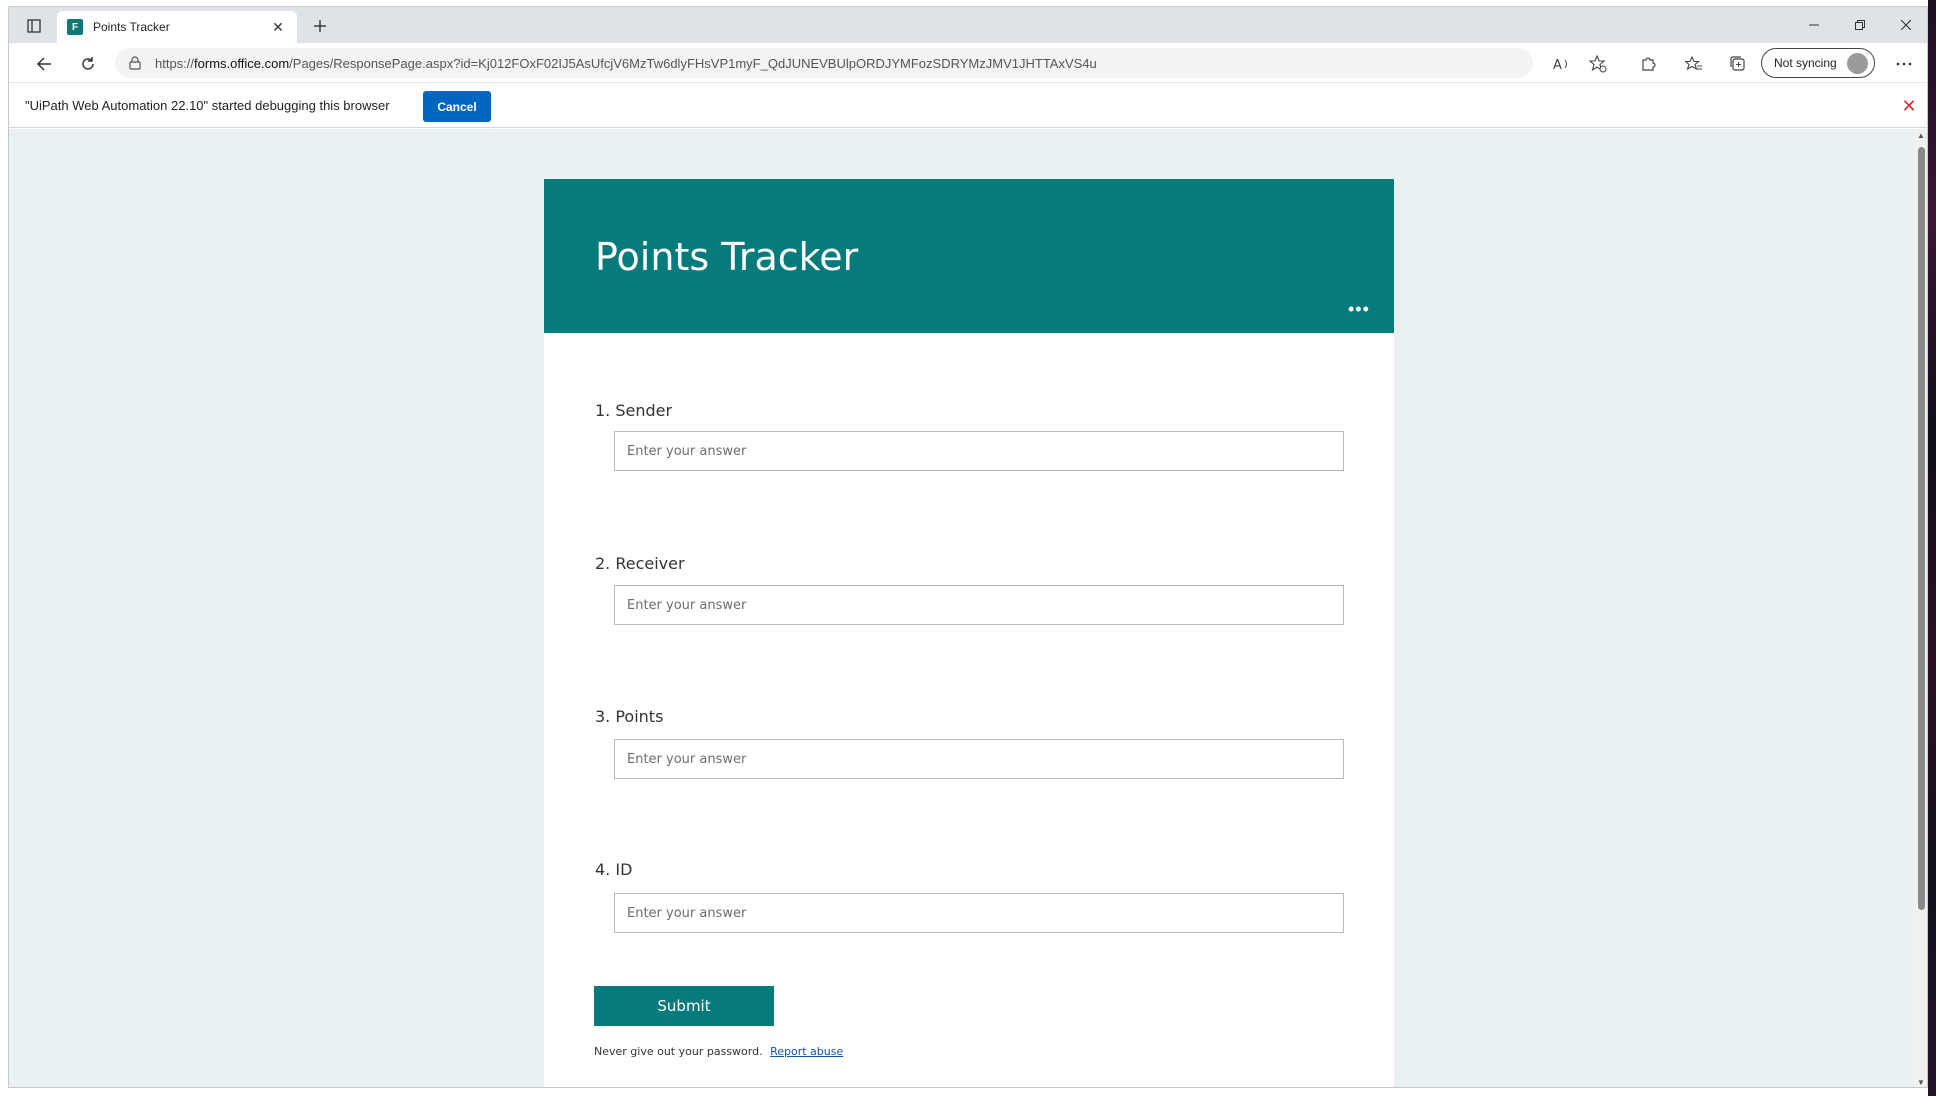 The image size is (1936, 1096). I want to click on page-scrollbar: ▲ ▼, so click(1920, 608).